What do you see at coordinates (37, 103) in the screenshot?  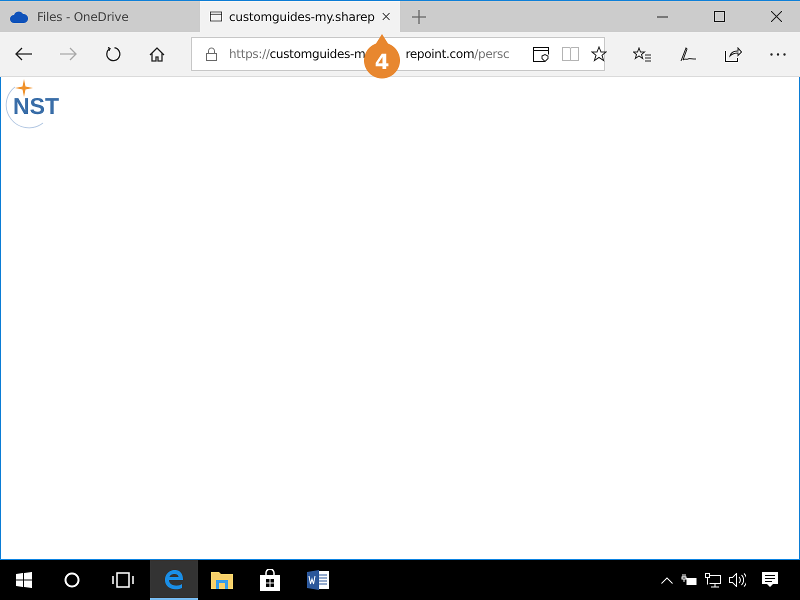 I see `logo: NST` at bounding box center [37, 103].